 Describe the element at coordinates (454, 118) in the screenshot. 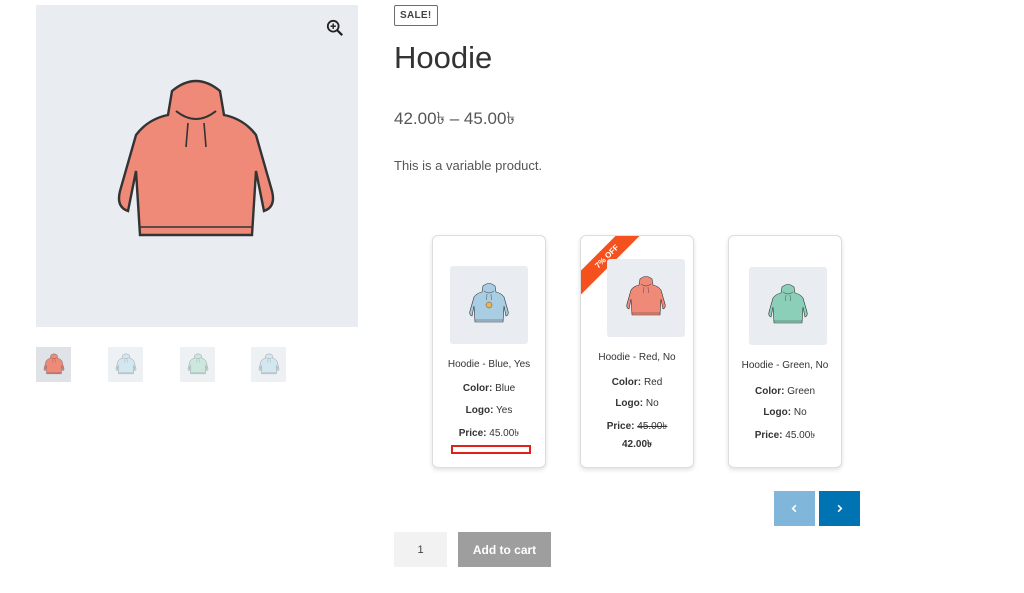

I see `price-range: 42.00৳ – 45.00৳` at that location.